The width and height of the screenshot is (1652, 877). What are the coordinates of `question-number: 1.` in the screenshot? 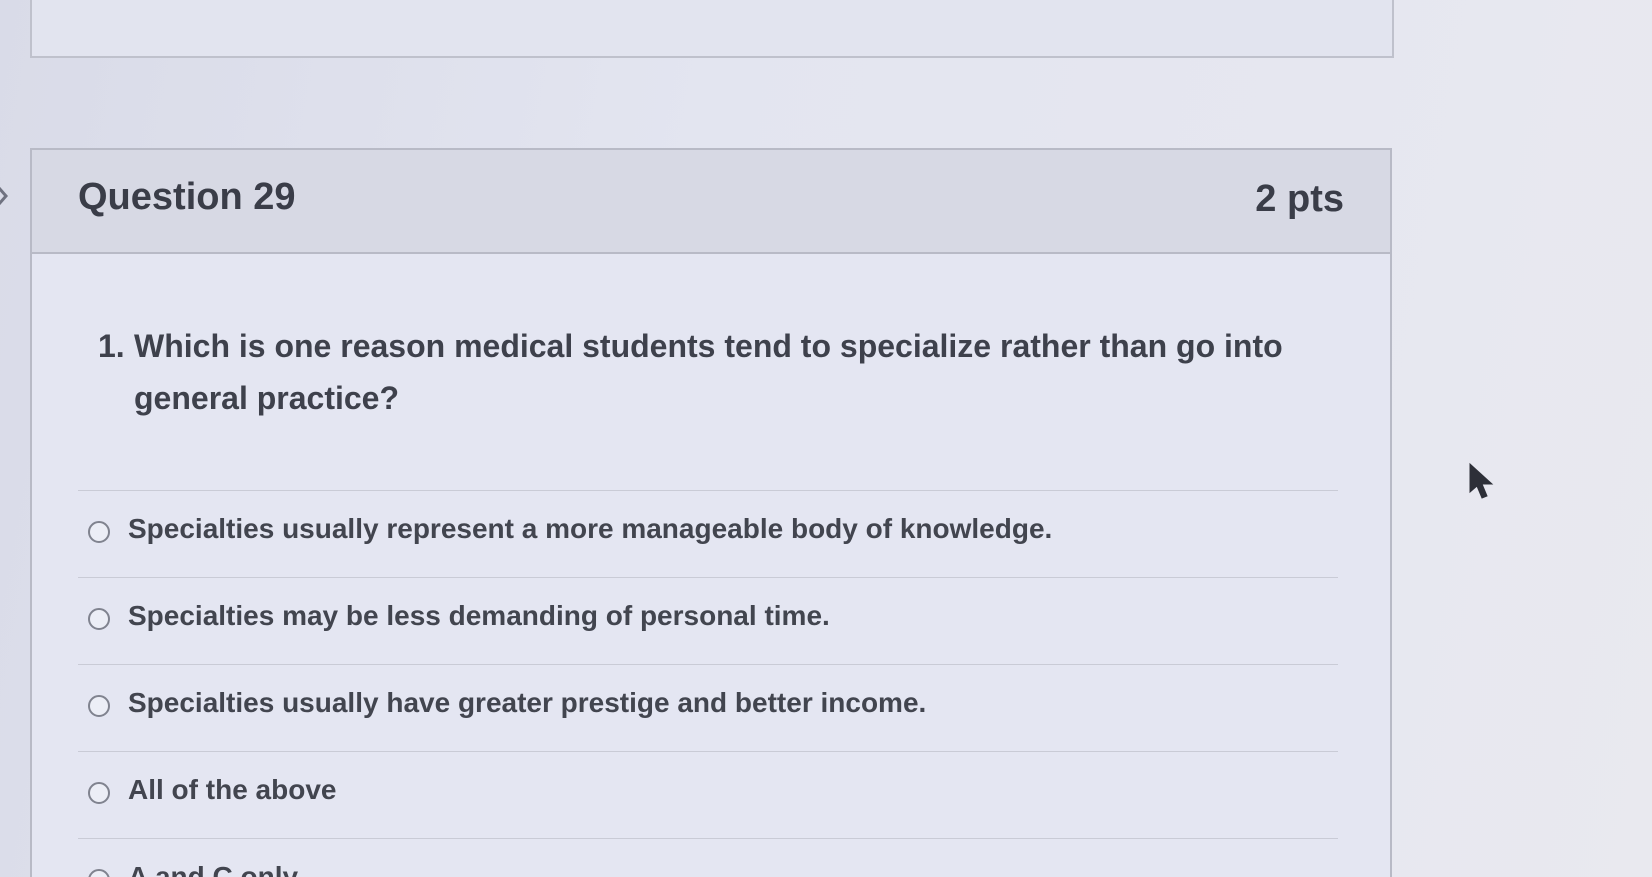 It's located at (111, 346).